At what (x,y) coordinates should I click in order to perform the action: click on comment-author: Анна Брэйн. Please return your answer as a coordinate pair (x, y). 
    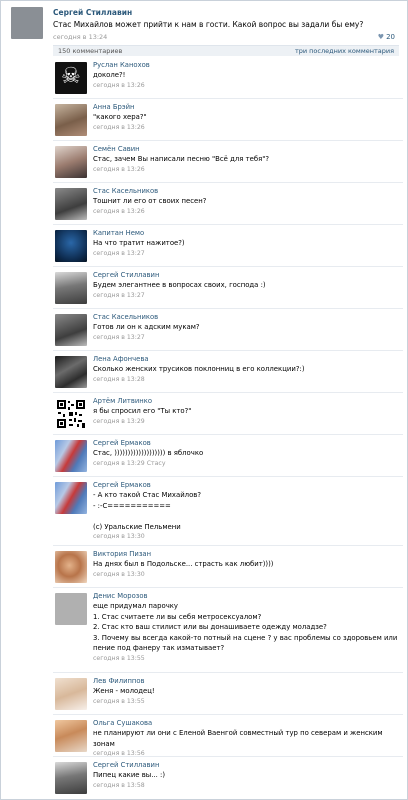
    Looking at the image, I should click on (248, 107).